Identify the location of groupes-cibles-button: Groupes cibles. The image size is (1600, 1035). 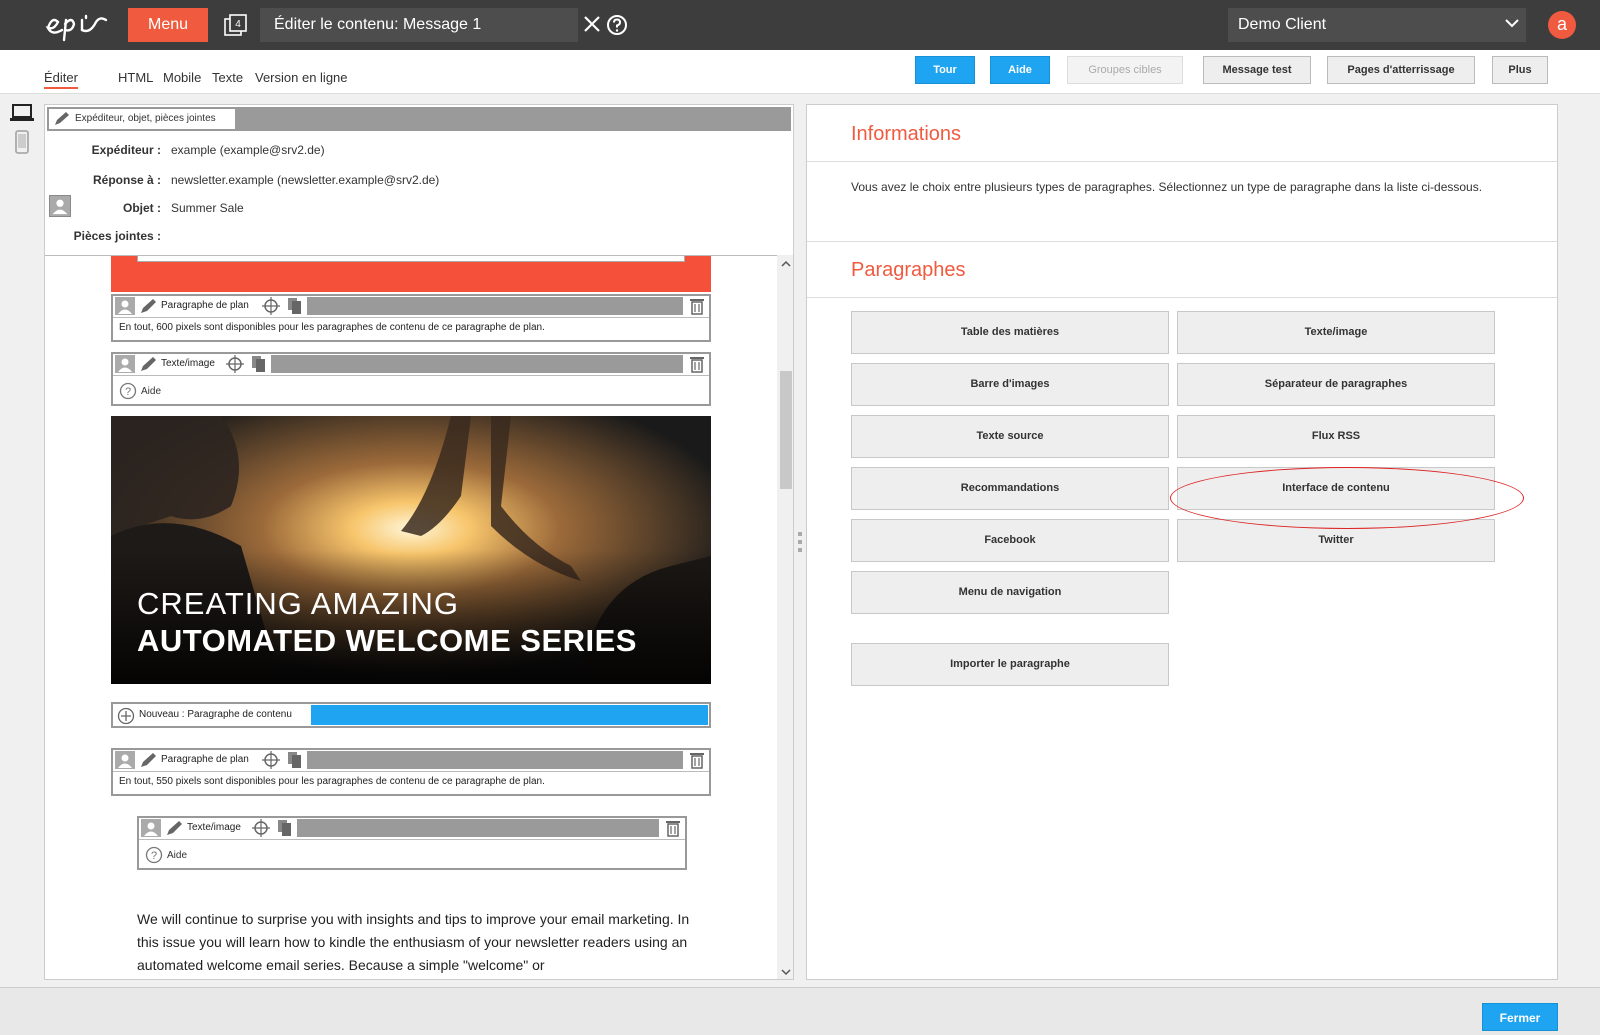
(1125, 70).